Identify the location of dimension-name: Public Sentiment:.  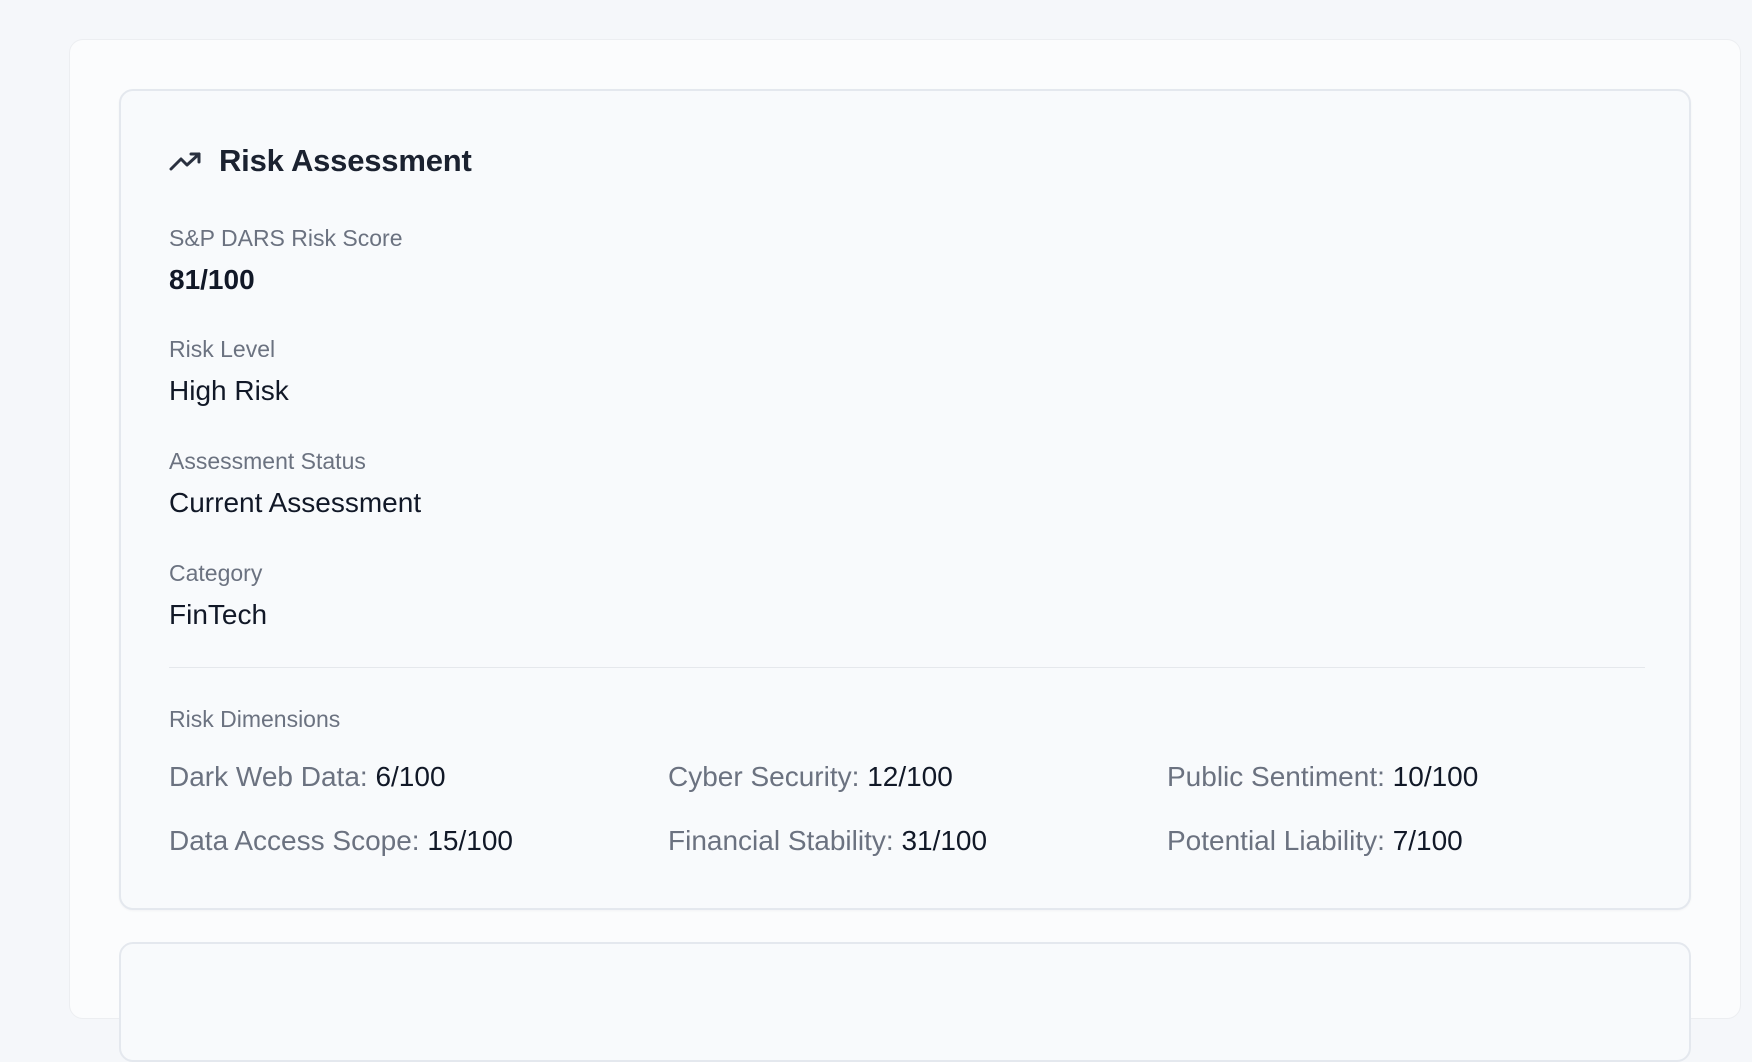
(1276, 776).